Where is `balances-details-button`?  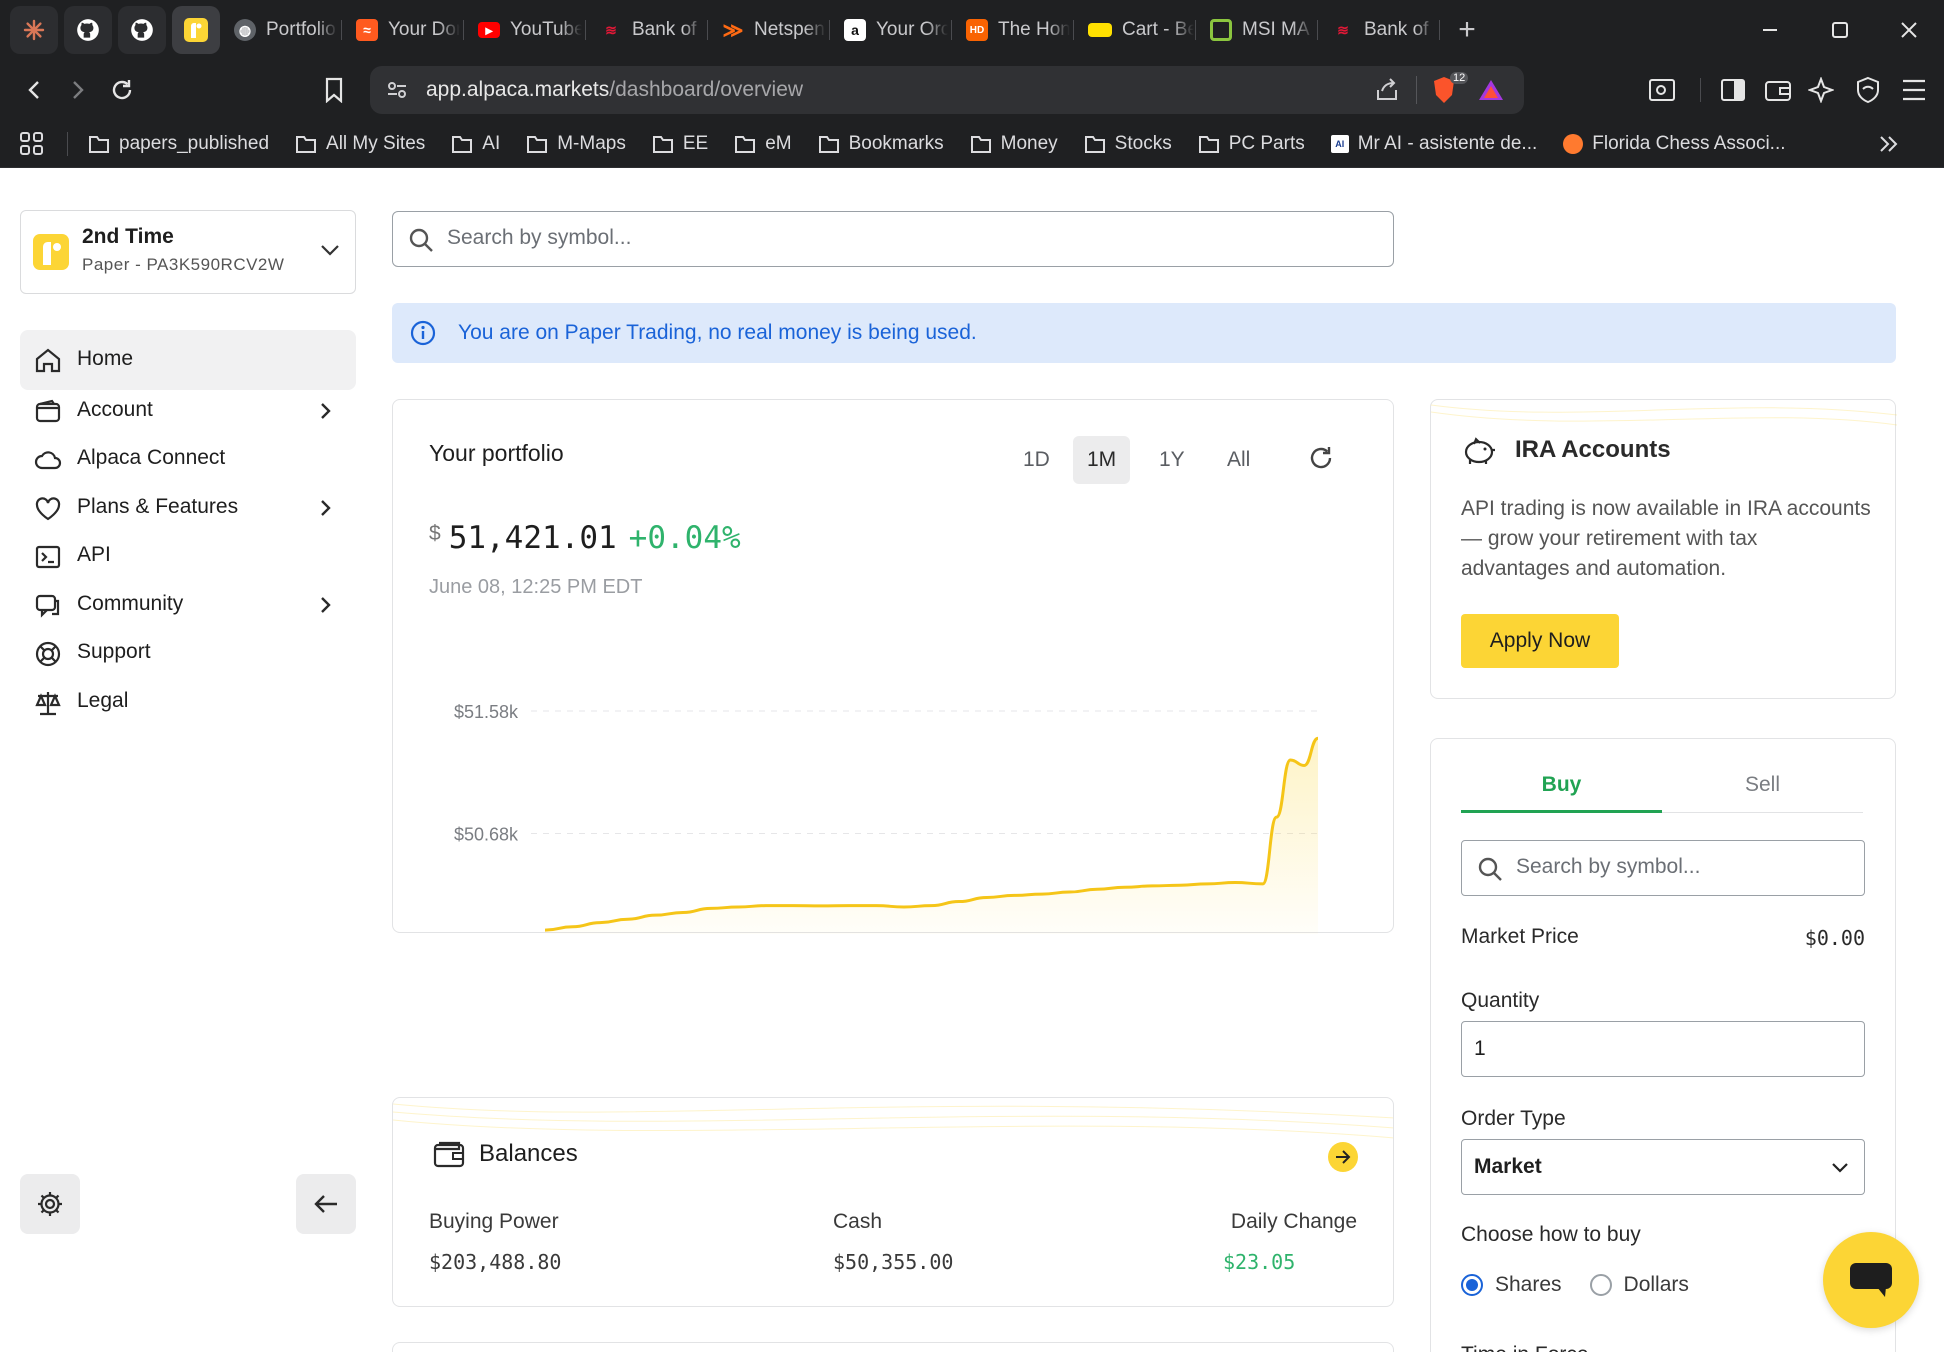 balances-details-button is located at coordinates (1343, 1157).